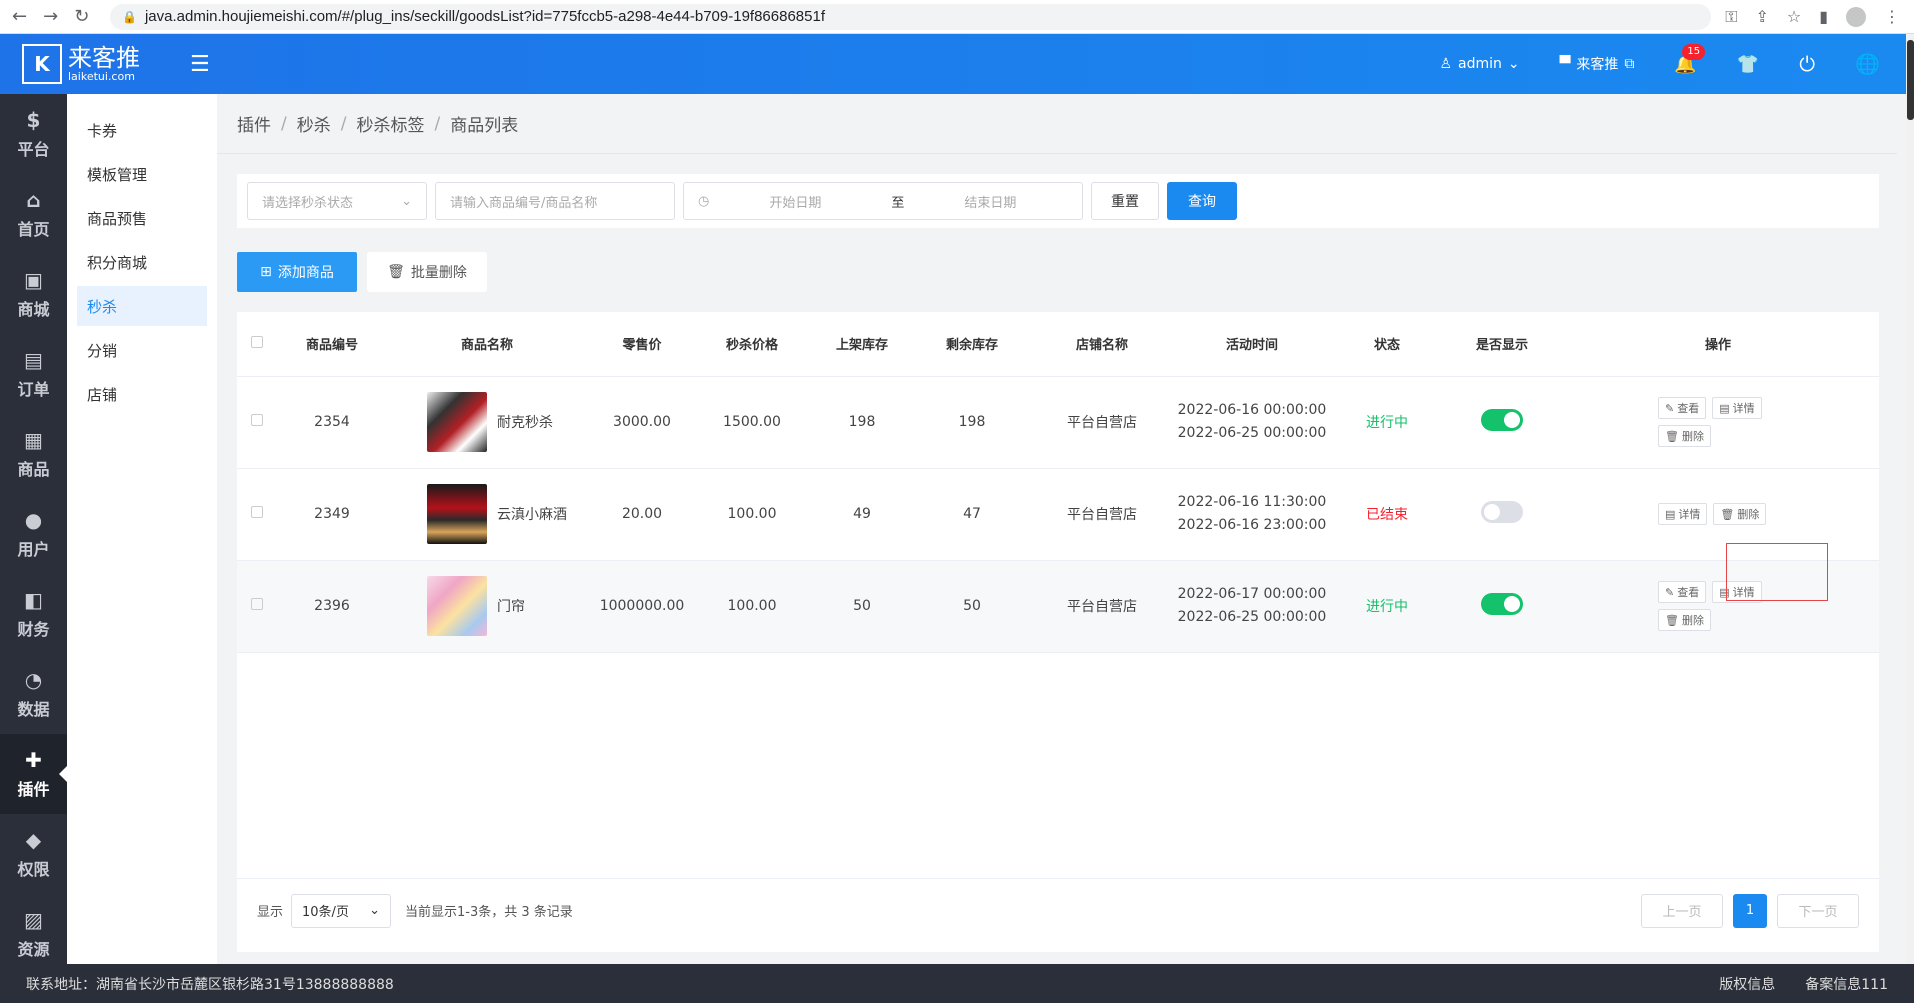 This screenshot has height=1003, width=1914. Describe the element at coordinates (1747, 984) in the screenshot. I see `footer-copyright-link: 版权信息` at that location.